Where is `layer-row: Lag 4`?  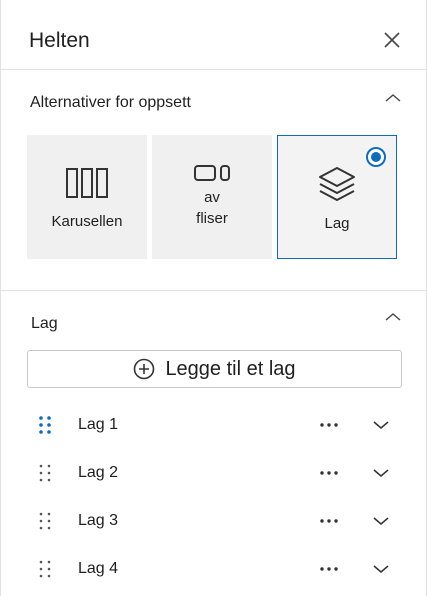
layer-row: Lag 4 is located at coordinates (214, 569).